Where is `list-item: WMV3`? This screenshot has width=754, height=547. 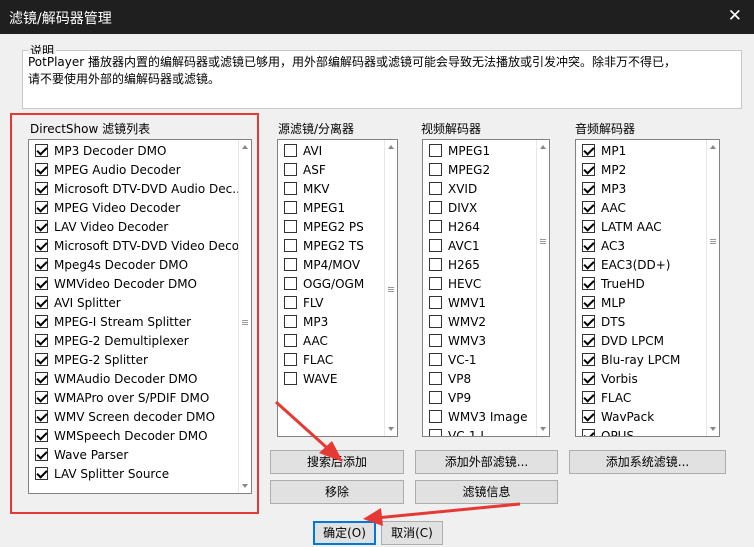 list-item: WMV3 is located at coordinates (457, 340).